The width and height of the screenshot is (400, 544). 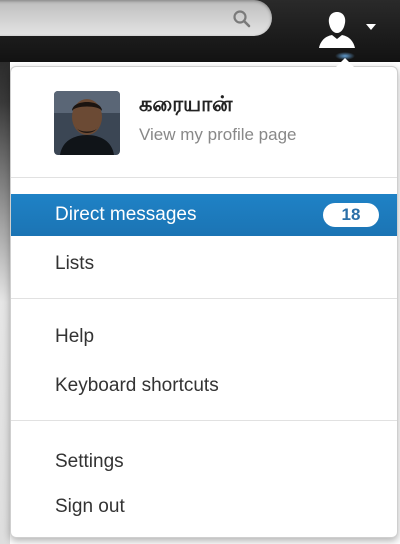 I want to click on menu-item-direct-messages: Direct messages 18, so click(x=204, y=215).